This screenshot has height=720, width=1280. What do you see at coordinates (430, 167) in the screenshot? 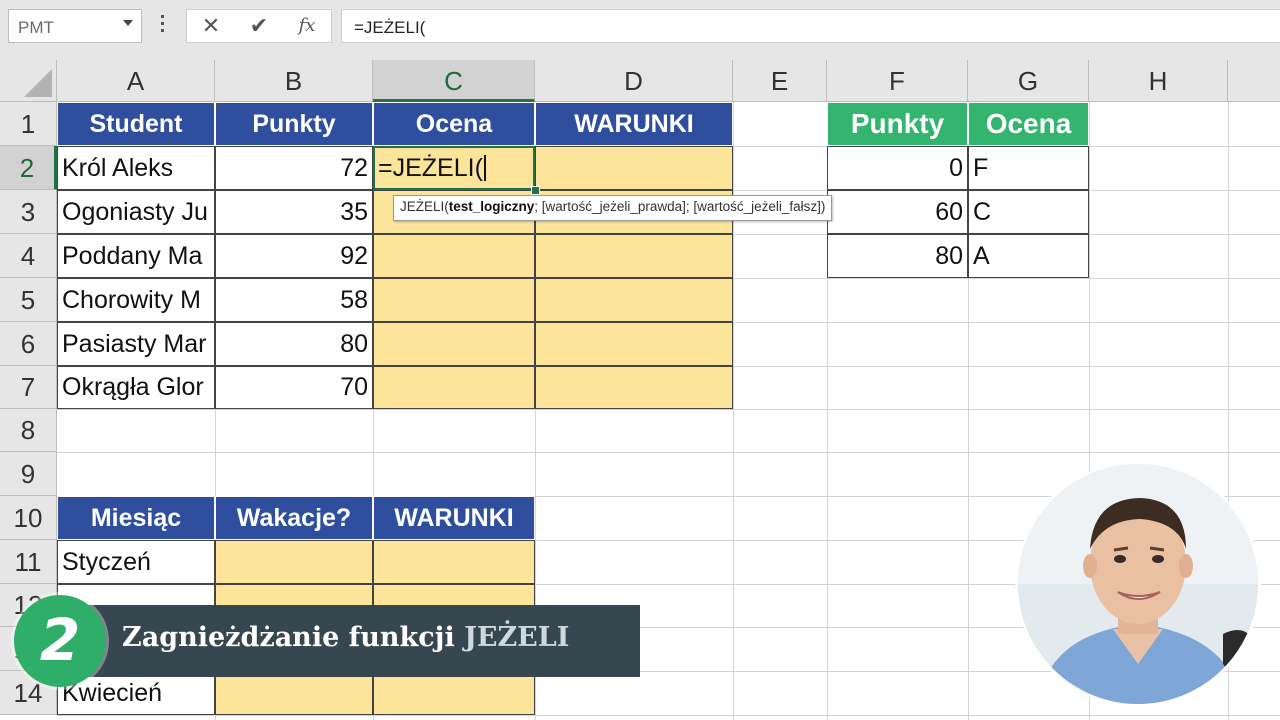
I see `active-cell-formula: =JEŻELI(` at bounding box center [430, 167].